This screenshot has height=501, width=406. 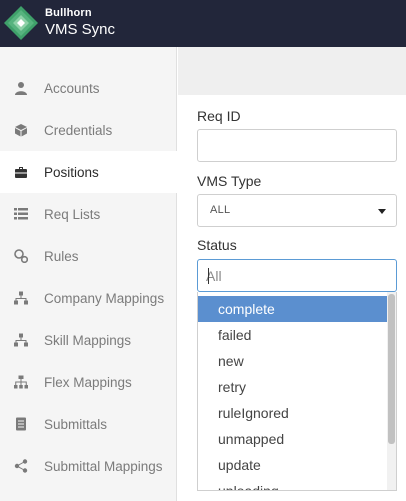 What do you see at coordinates (219, 116) in the screenshot?
I see `req-id-label: Req ID` at bounding box center [219, 116].